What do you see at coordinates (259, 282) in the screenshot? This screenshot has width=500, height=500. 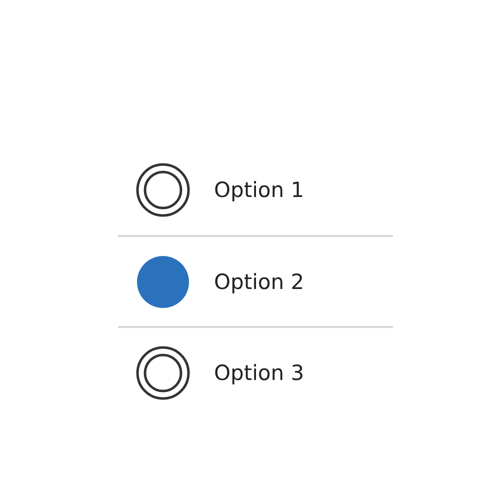 I see `option-label: Option 2` at bounding box center [259, 282].